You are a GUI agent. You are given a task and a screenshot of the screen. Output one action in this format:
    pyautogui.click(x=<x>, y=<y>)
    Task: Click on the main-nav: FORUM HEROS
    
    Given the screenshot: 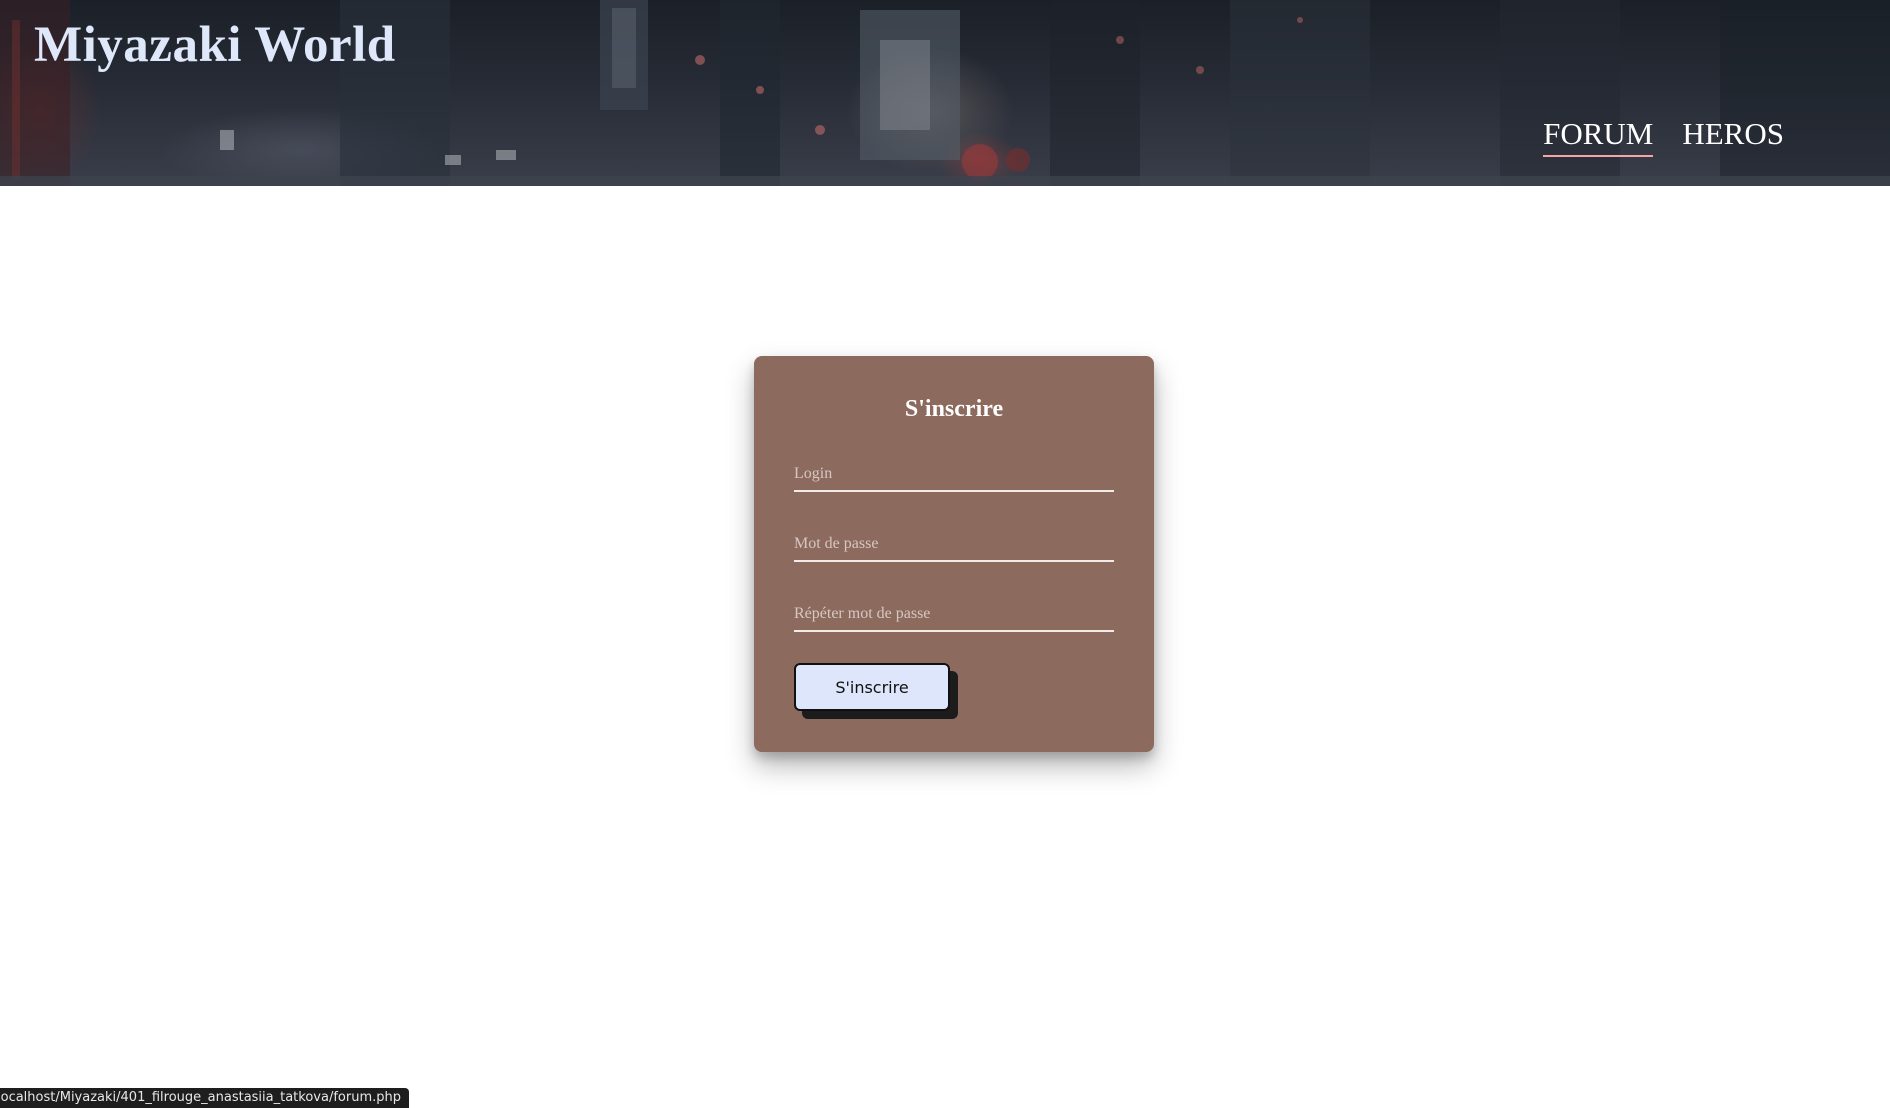 What is the action you would take?
    pyautogui.click(x=1663, y=135)
    